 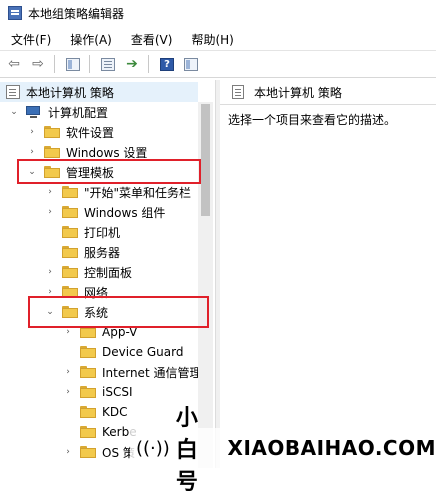 I want to click on view-icon, so click(x=191, y=64).